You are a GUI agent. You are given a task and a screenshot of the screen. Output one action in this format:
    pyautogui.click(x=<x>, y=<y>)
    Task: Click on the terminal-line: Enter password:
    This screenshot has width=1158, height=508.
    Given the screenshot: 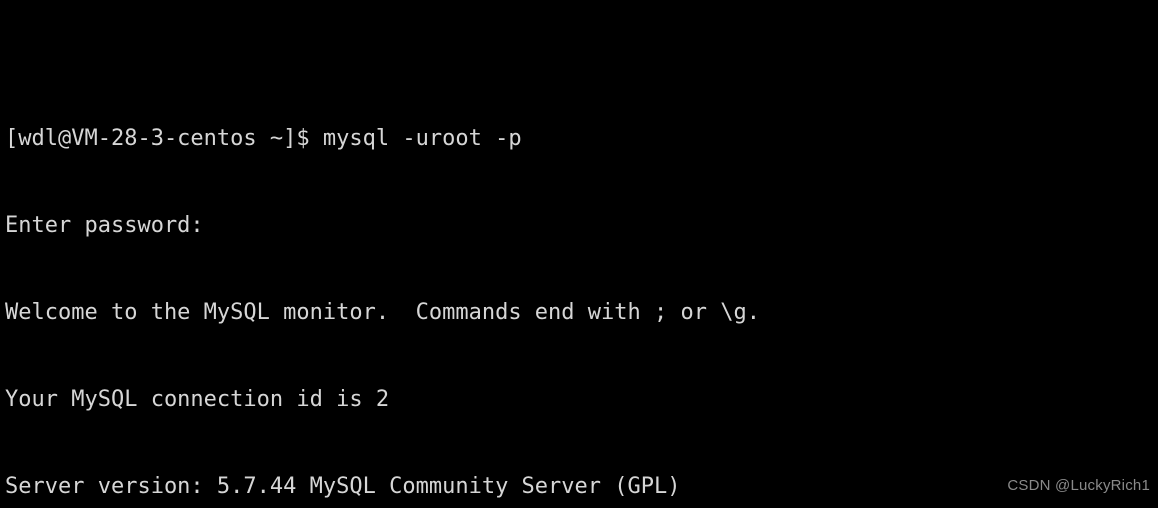 What is the action you would take?
    pyautogui.click(x=104, y=225)
    